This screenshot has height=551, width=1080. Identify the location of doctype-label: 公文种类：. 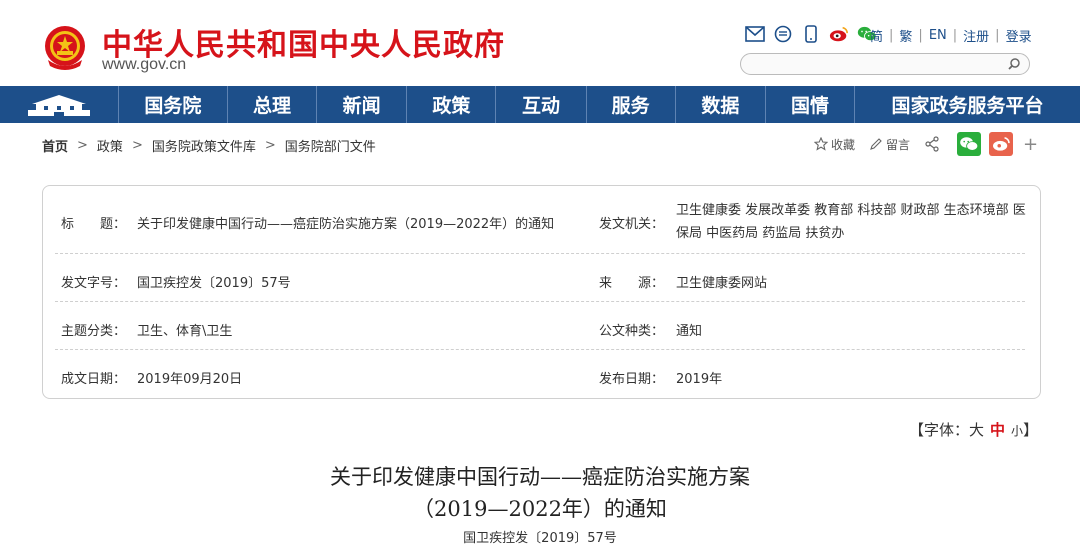
(632, 331).